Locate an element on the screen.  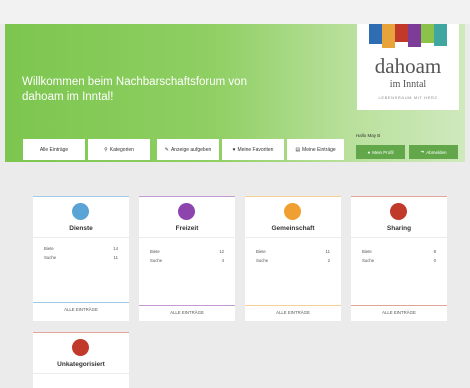
offer-row: Biete 12 is located at coordinates (187, 251).